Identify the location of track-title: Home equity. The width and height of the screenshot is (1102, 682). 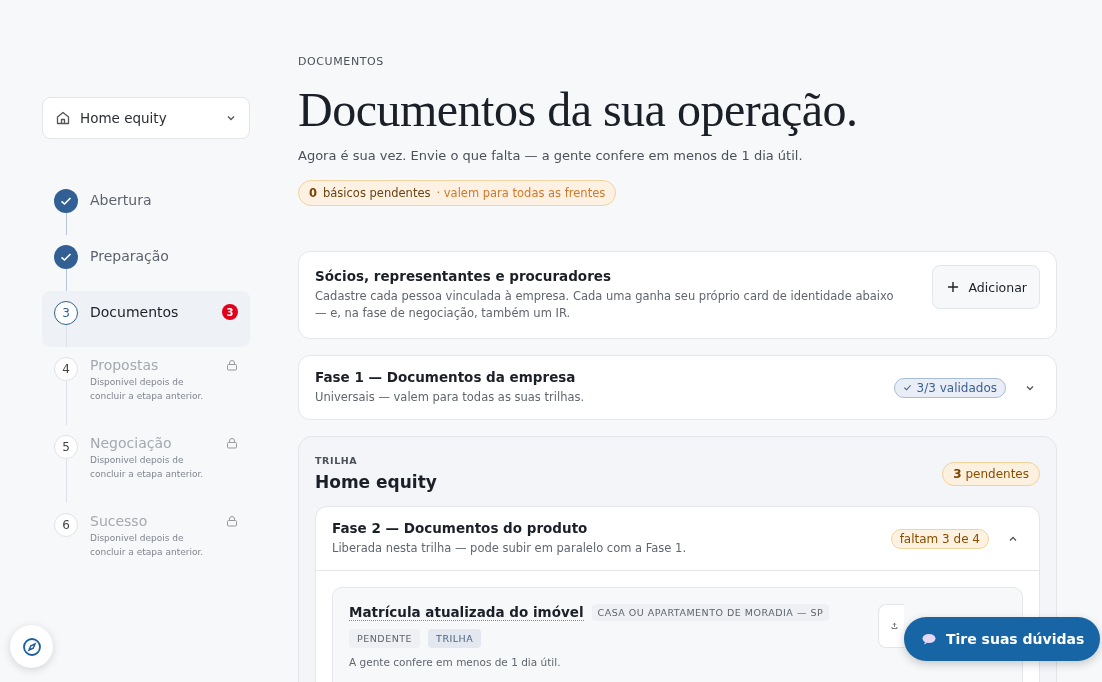
(376, 482).